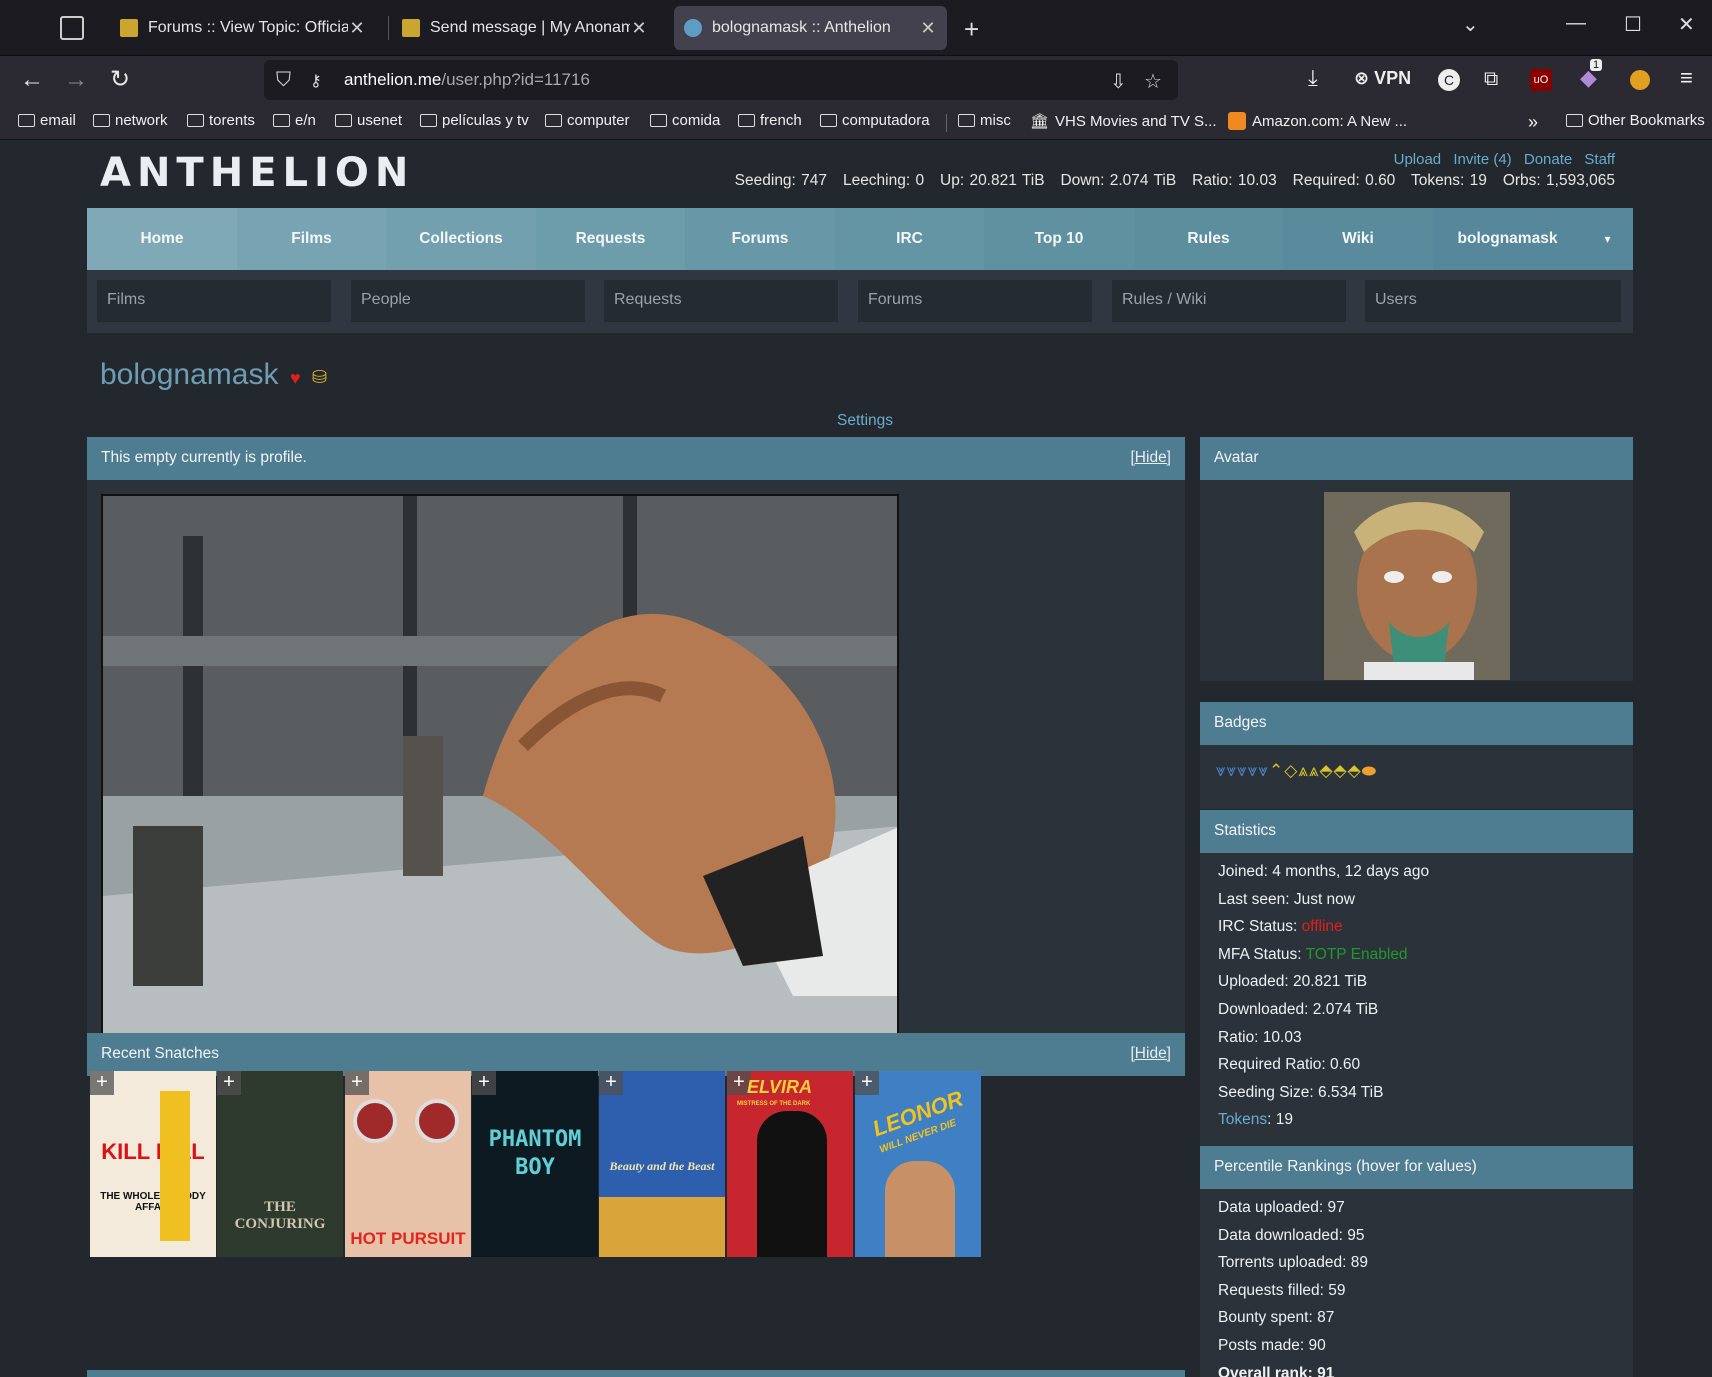 This screenshot has width=1712, height=1377. What do you see at coordinates (984, 120) in the screenshot?
I see `bookmark-misc: misc` at bounding box center [984, 120].